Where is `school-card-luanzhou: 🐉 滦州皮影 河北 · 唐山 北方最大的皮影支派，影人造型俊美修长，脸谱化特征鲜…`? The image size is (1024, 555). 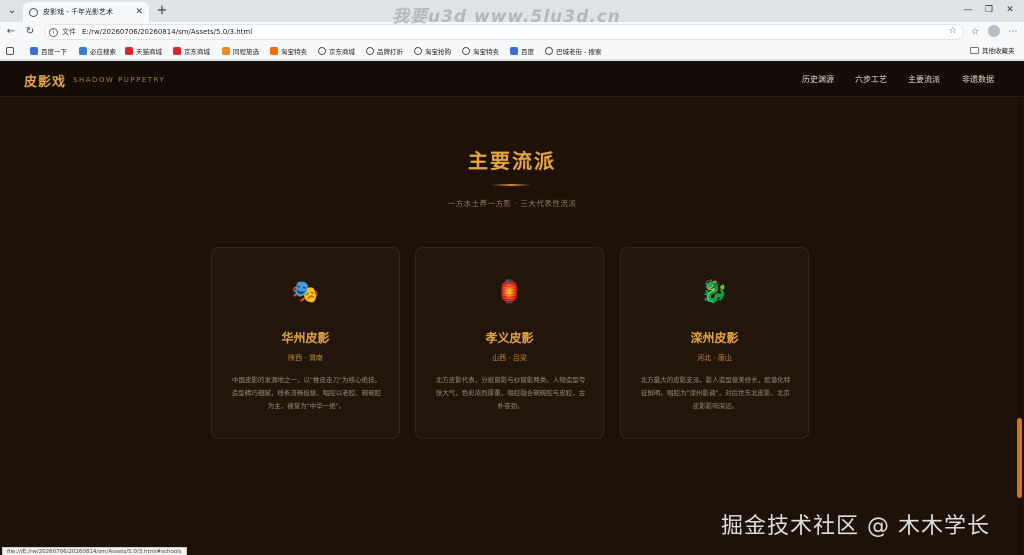 school-card-luanzhou: 🐉 滦州皮影 河北 · 唐山 北方最大的皮影支派，影人造型俊美修长，脸谱化特征鲜… is located at coordinates (714, 343).